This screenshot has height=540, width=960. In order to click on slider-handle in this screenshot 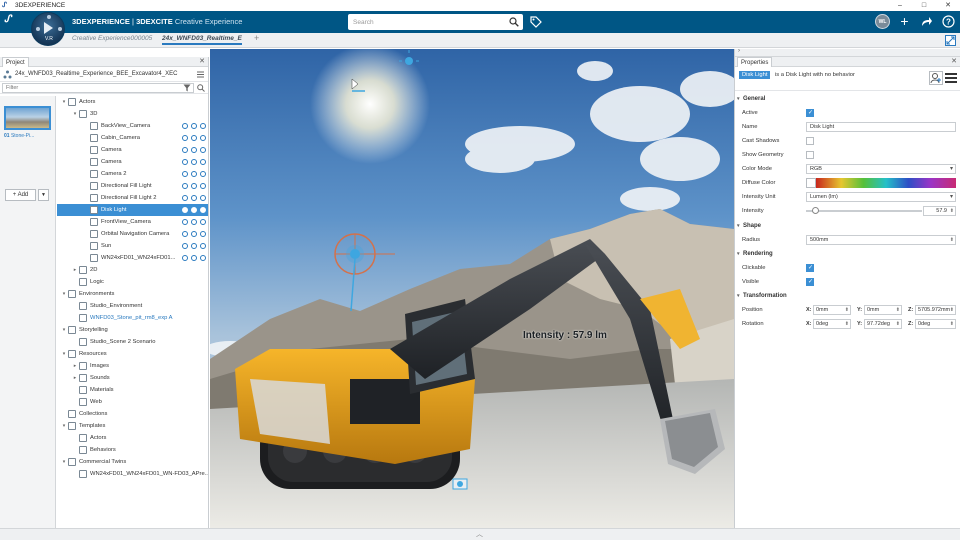, I will do `click(815, 210)`.